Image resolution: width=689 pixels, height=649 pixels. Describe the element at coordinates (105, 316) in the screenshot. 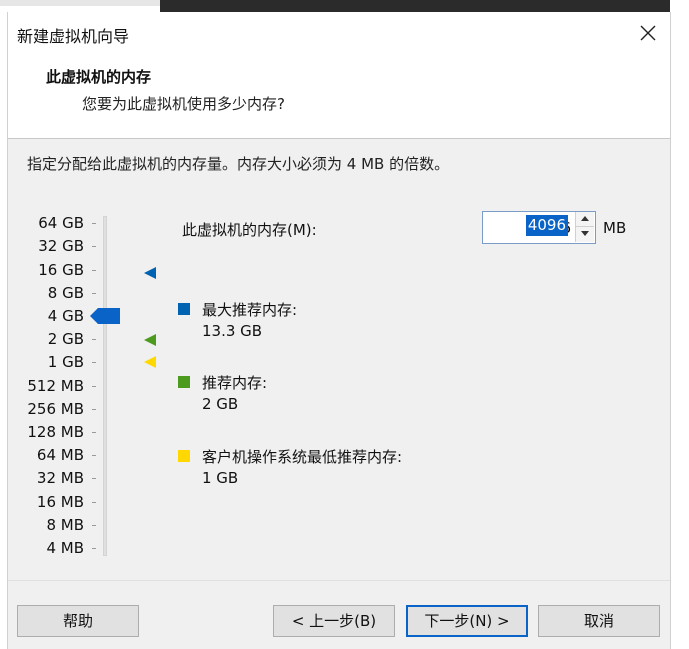

I see `memory-slider-thumb` at that location.